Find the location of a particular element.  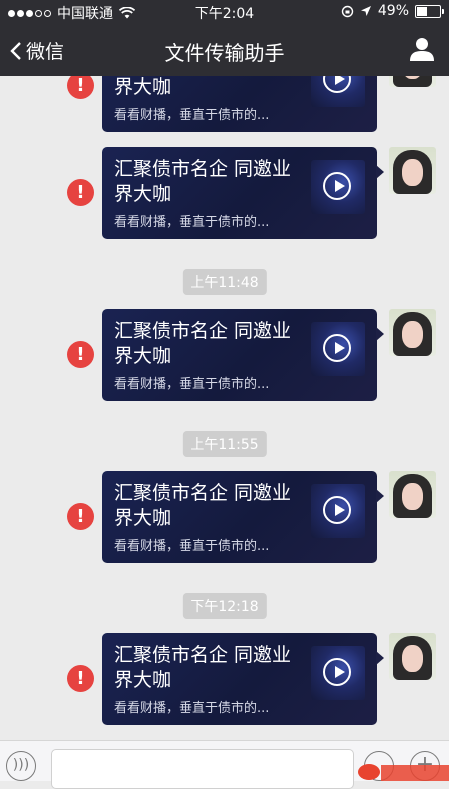

battery-percent: 49% is located at coordinates (393, 11).